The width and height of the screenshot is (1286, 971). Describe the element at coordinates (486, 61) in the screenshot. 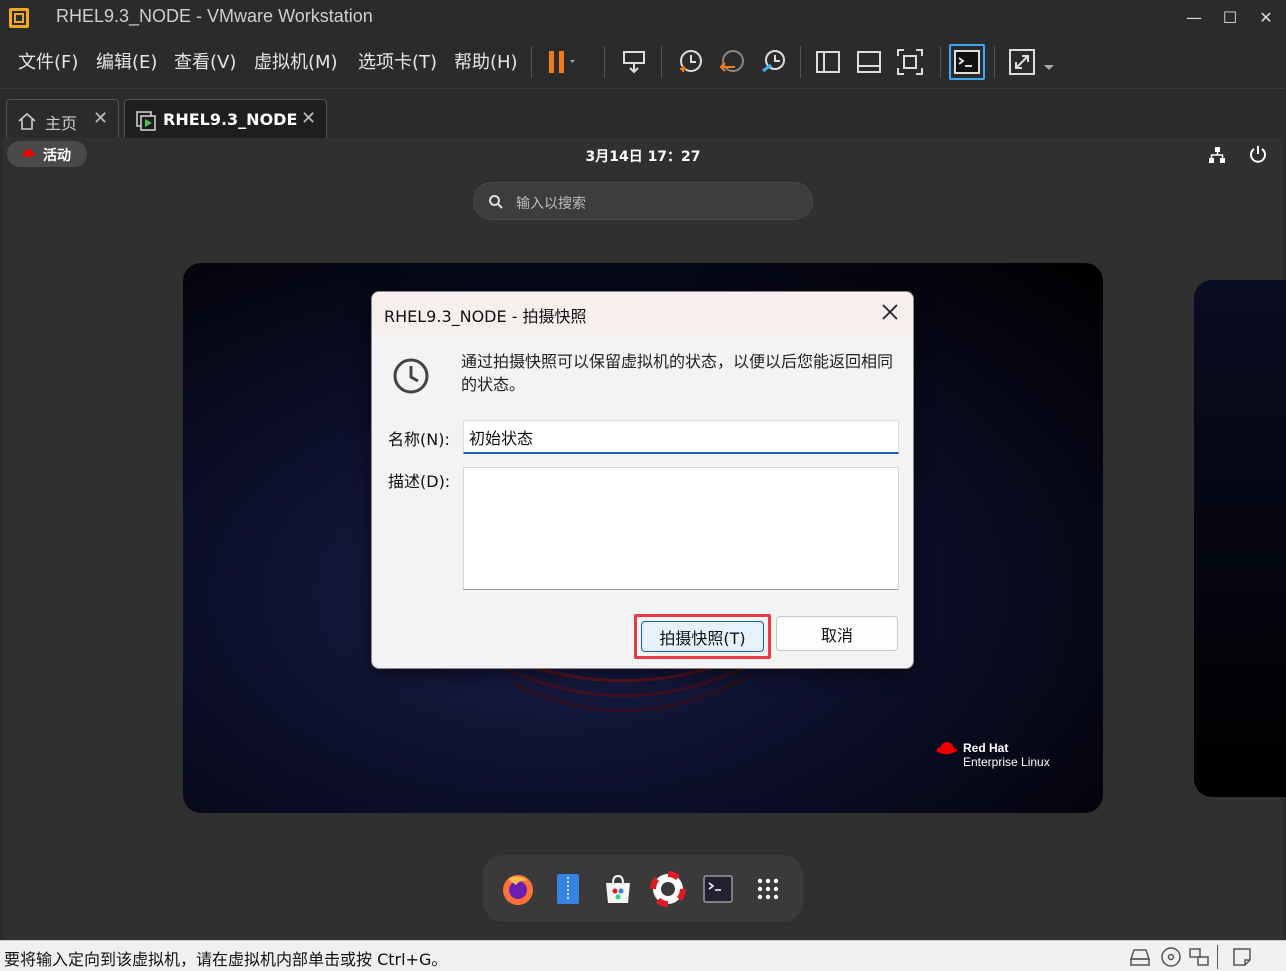

I see `menu-help: 帮助(H)` at that location.